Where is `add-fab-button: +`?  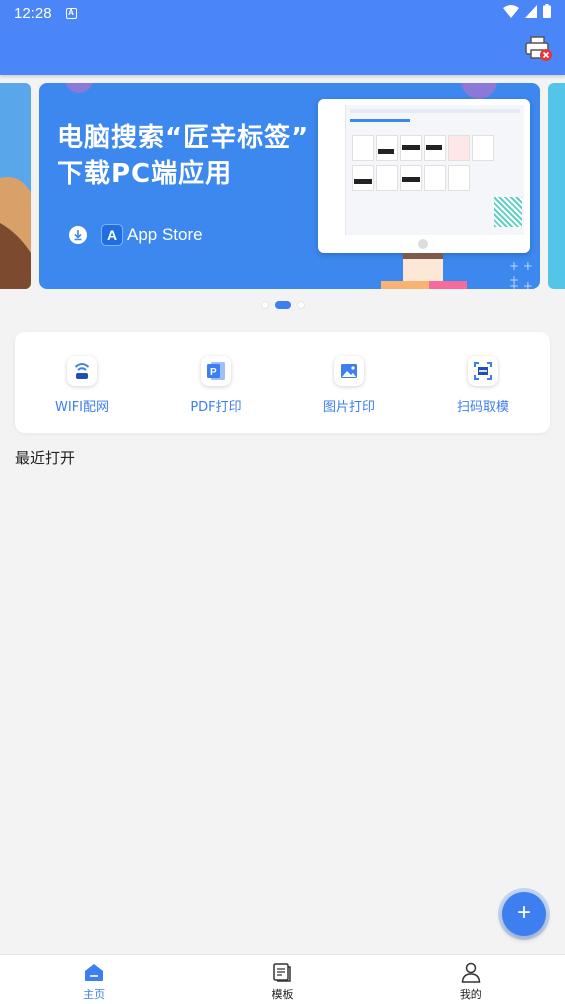
add-fab-button: + is located at coordinates (524, 914).